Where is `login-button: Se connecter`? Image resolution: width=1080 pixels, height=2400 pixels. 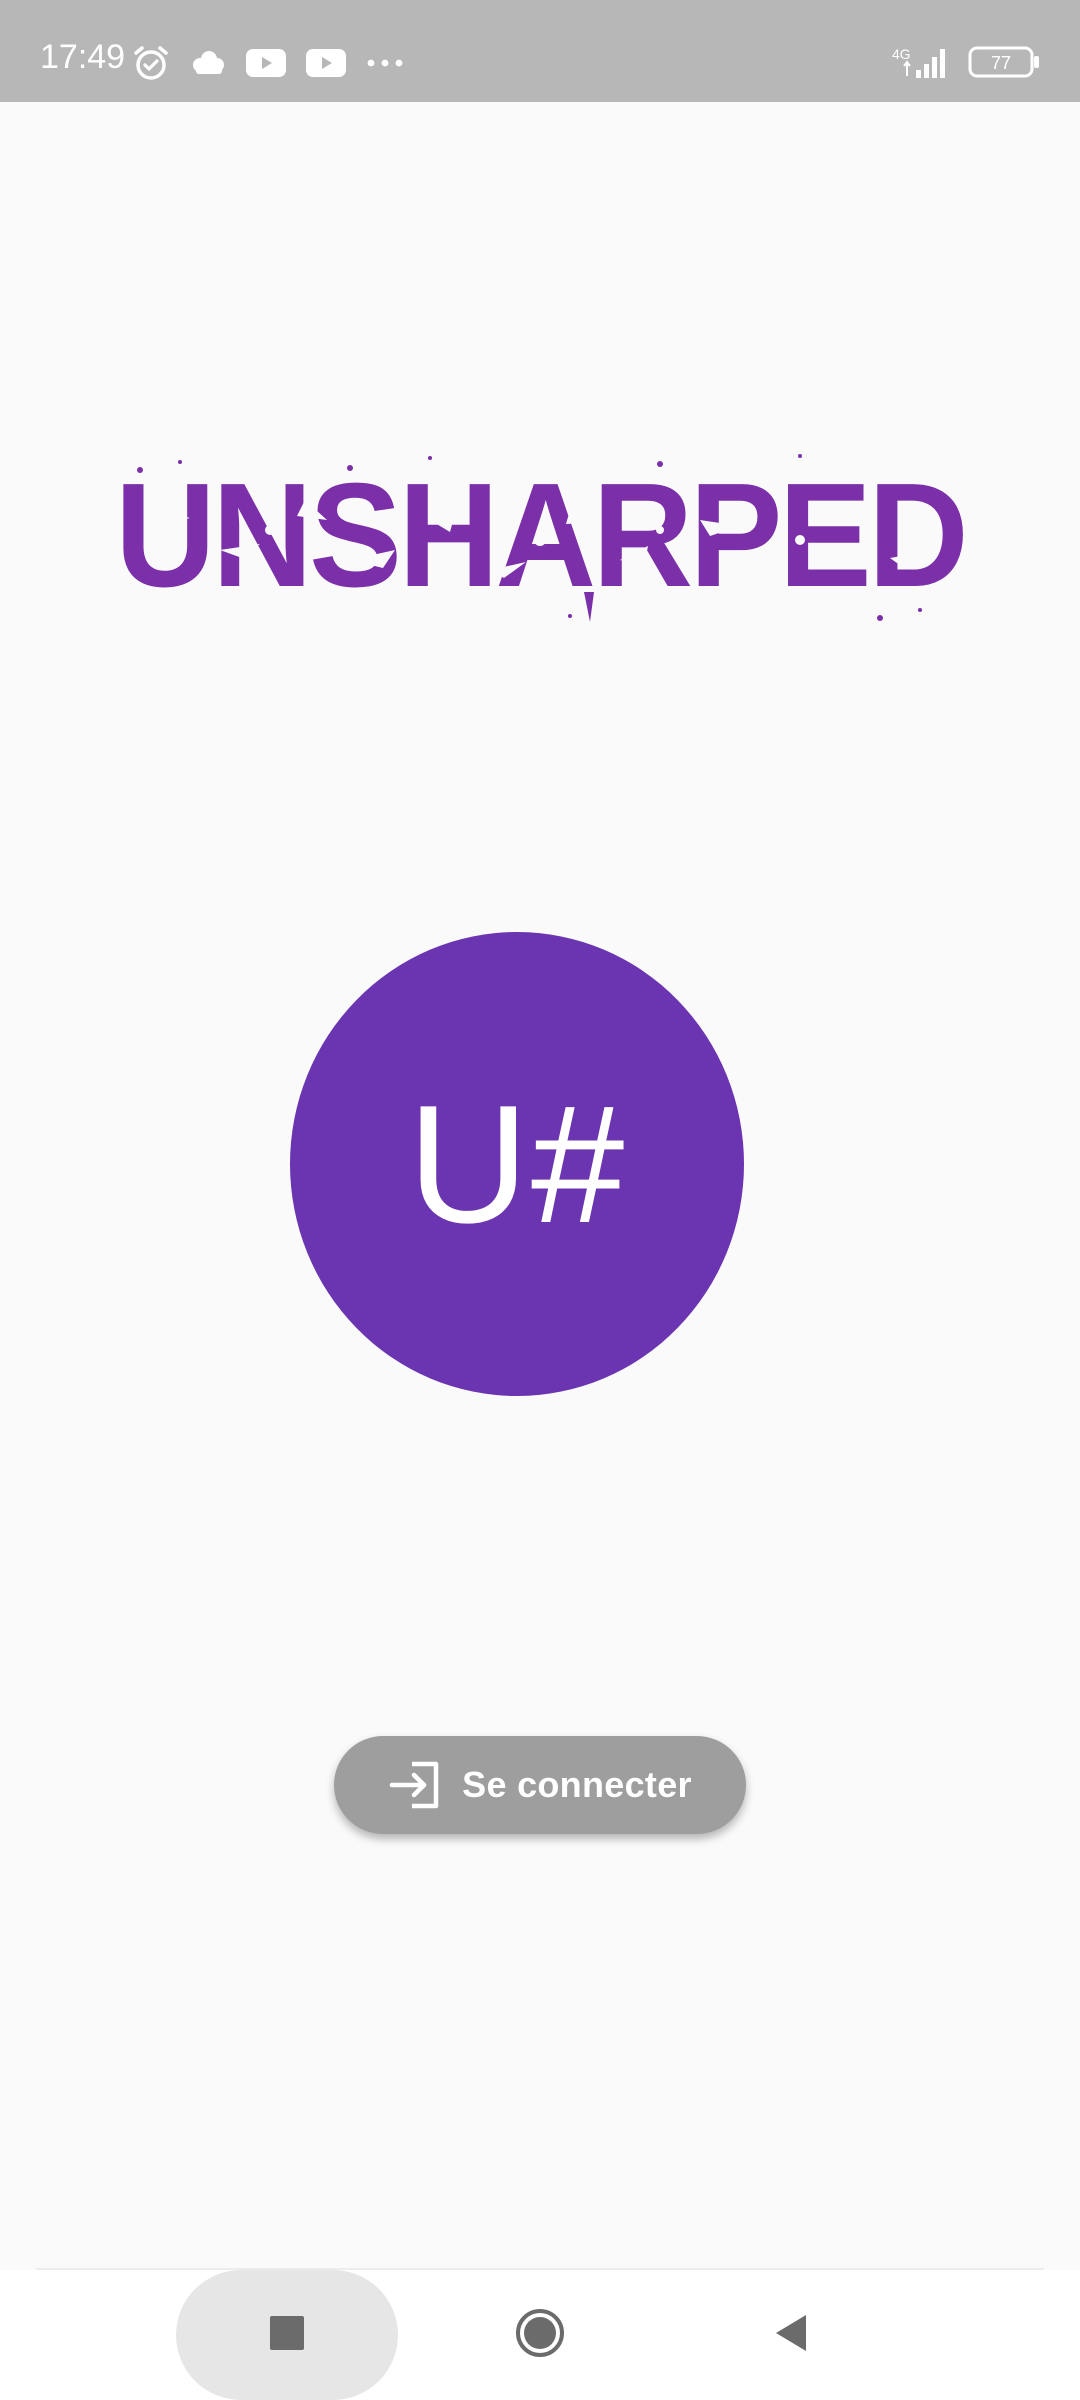
login-button: Se connecter is located at coordinates (540, 1785).